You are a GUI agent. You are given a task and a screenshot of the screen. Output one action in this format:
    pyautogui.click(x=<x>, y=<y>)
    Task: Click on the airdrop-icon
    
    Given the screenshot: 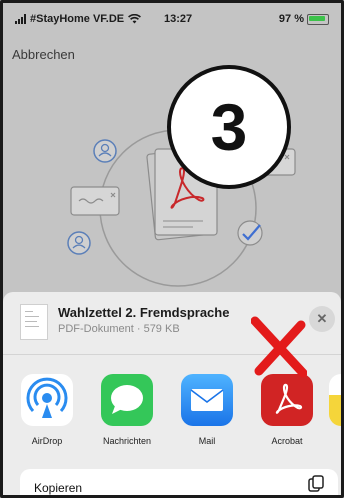 What is the action you would take?
    pyautogui.click(x=47, y=400)
    